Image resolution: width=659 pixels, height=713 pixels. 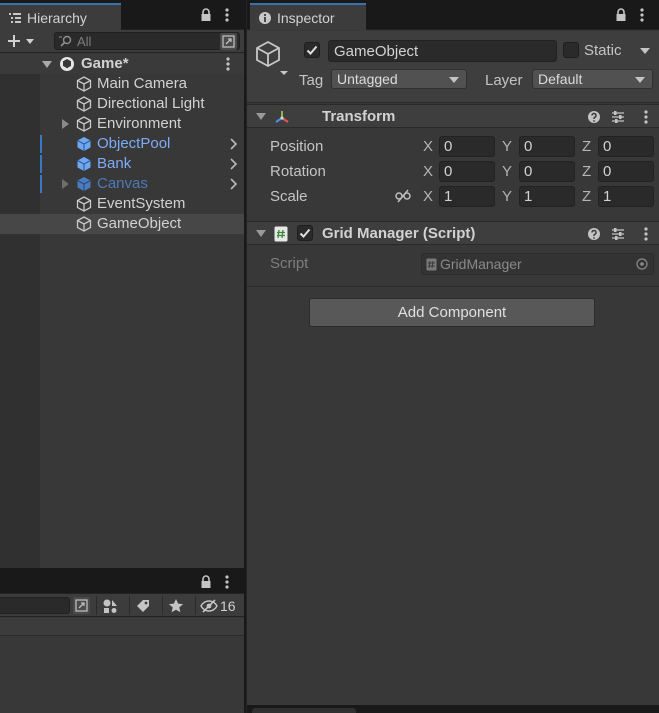 I want to click on hidden-packages-count: 16, so click(x=228, y=605).